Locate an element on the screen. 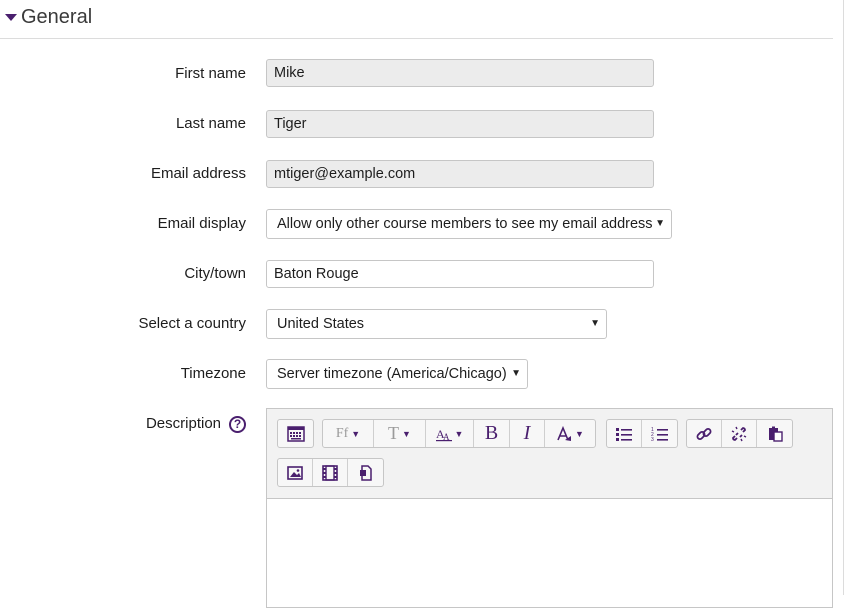  styles-button: A A ▼ is located at coordinates (450, 433).